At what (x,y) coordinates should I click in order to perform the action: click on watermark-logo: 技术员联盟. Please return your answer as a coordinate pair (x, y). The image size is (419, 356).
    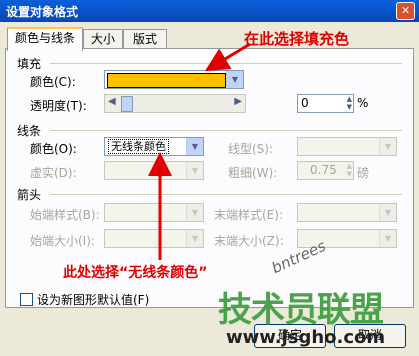
    Looking at the image, I should click on (301, 310).